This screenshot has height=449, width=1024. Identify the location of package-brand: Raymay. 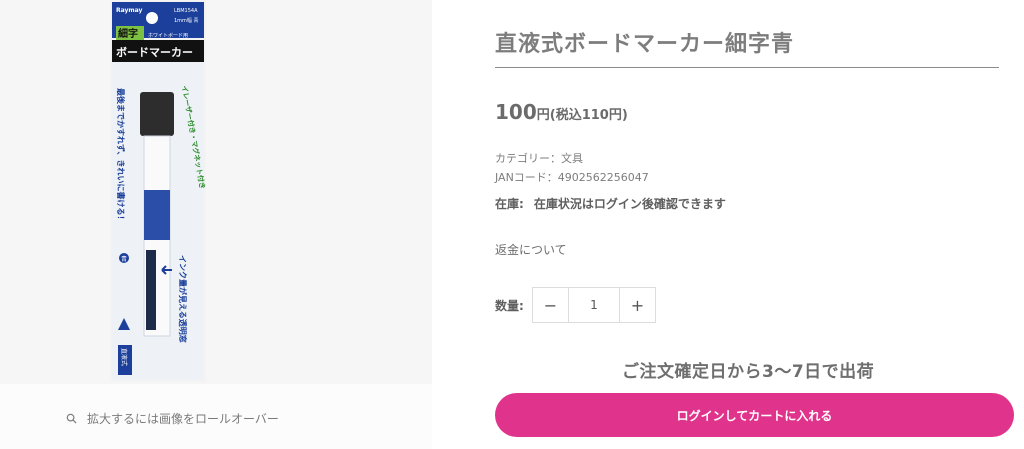
(129, 10).